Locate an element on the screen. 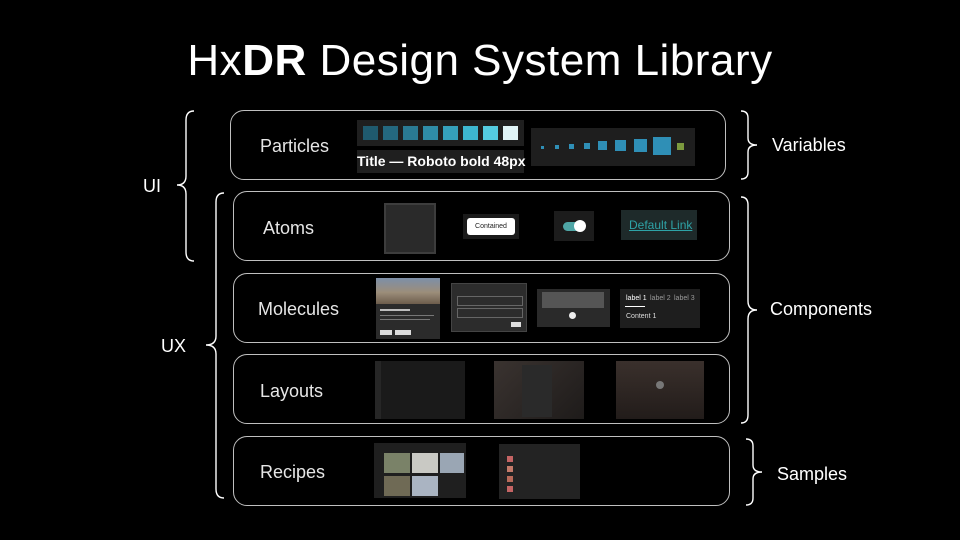 Image resolution: width=960 pixels, height=540 pixels. toggle-atom-thumbnail is located at coordinates (574, 226).